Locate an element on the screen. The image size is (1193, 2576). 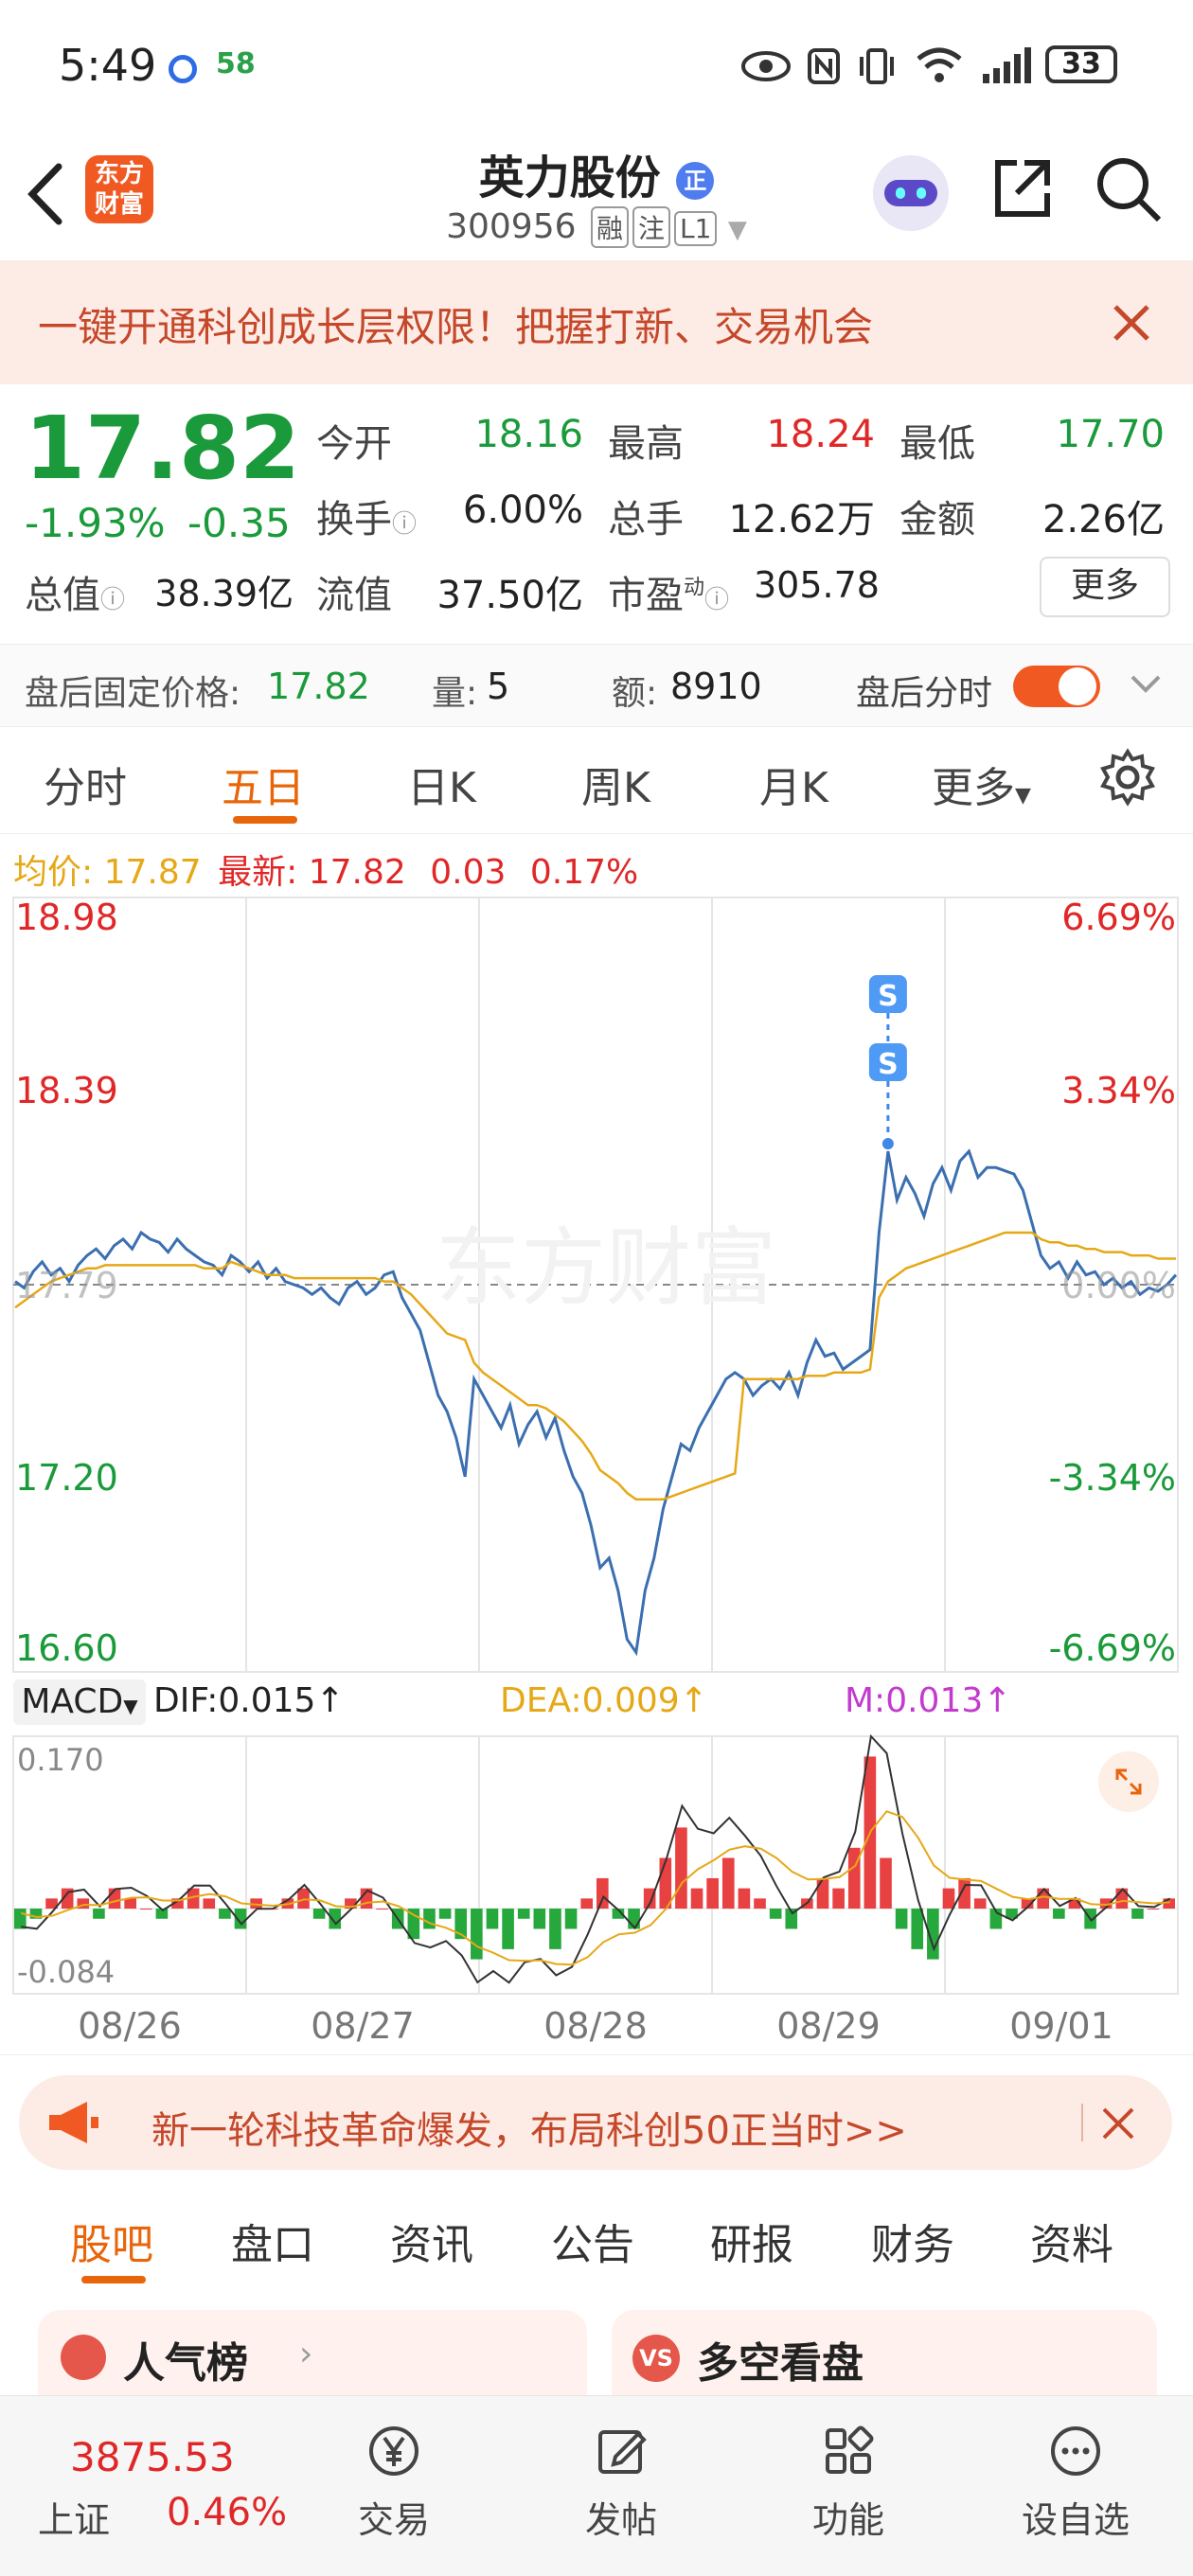
after-price: 17.82 is located at coordinates (318, 686).